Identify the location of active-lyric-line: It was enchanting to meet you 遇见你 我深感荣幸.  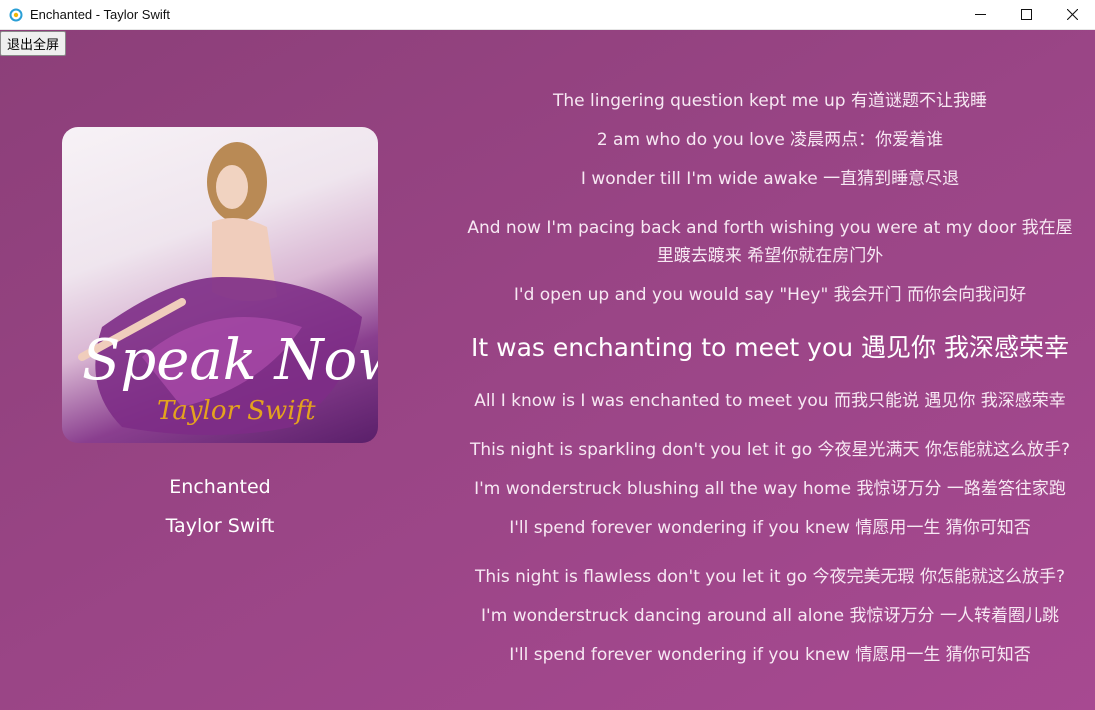
(770, 347).